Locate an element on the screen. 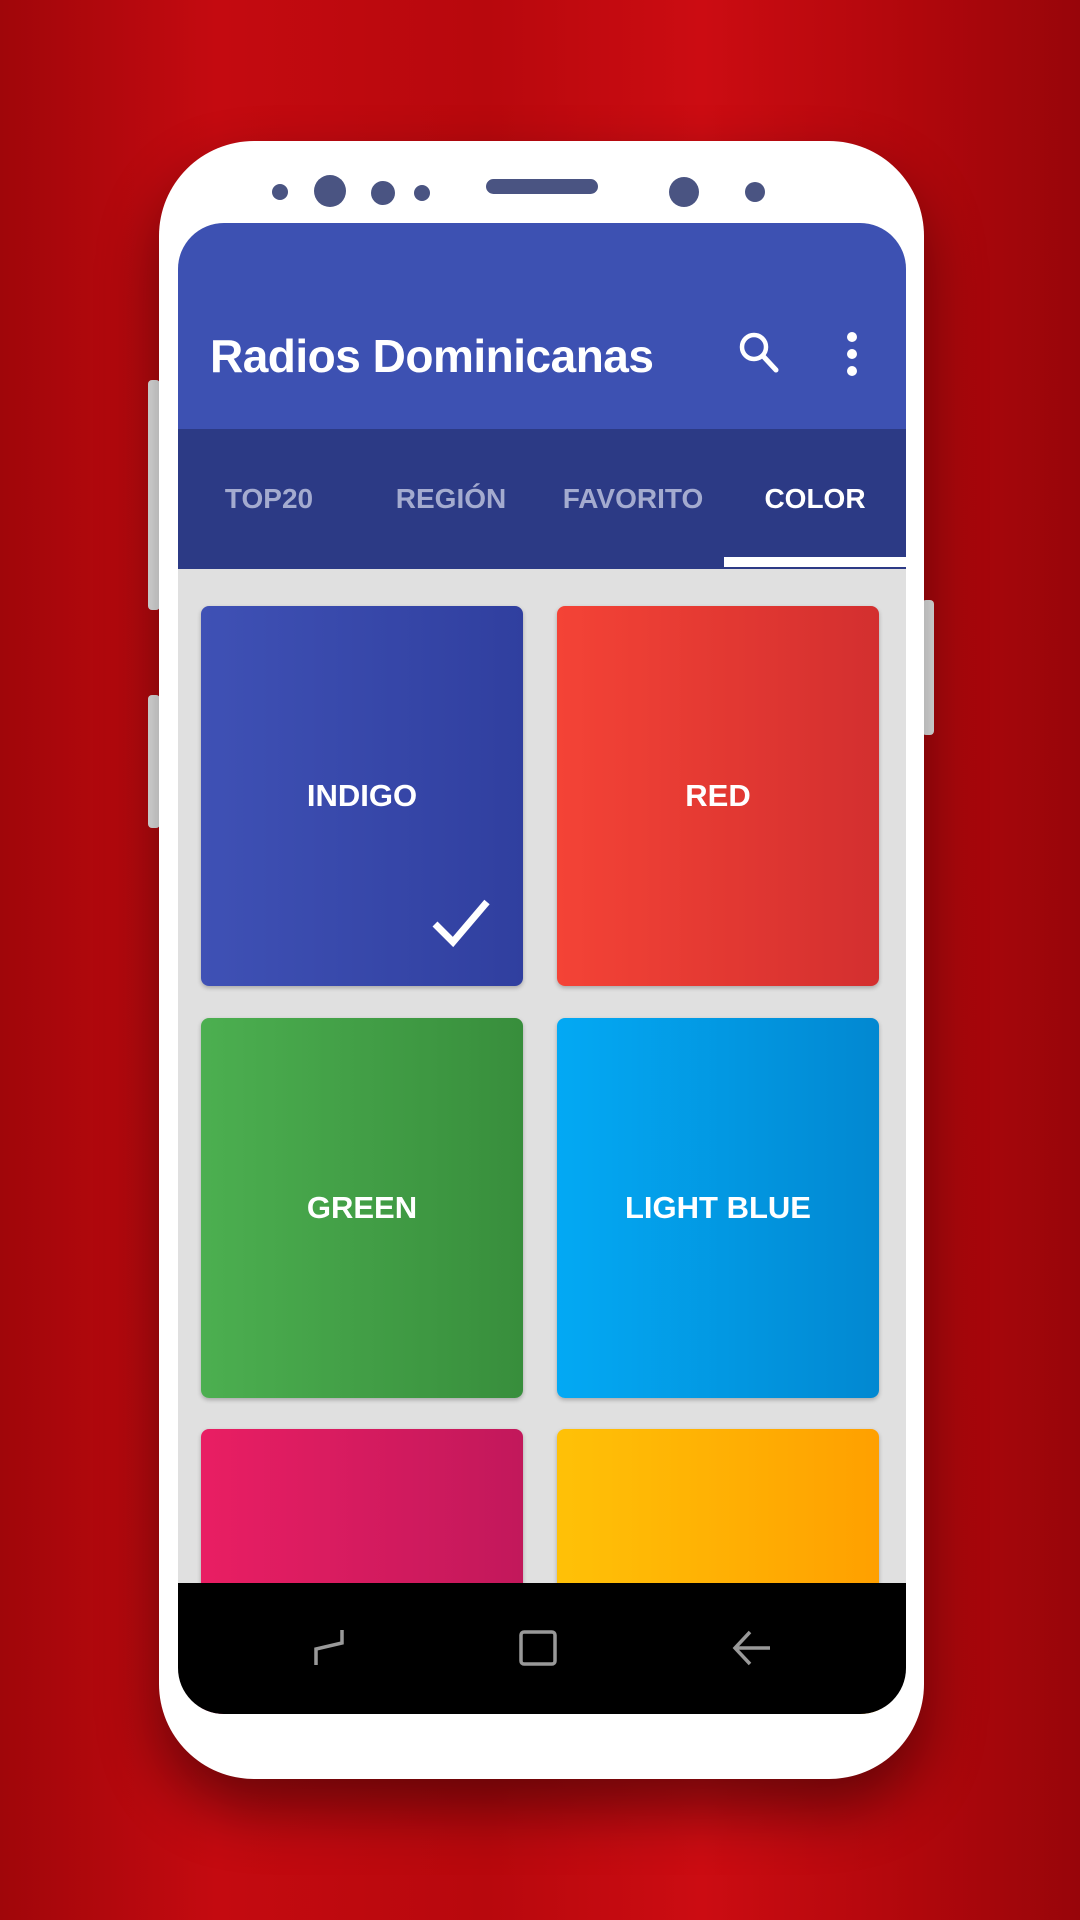 The width and height of the screenshot is (1080, 1920). tab-region: REGIÓN is located at coordinates (451, 499).